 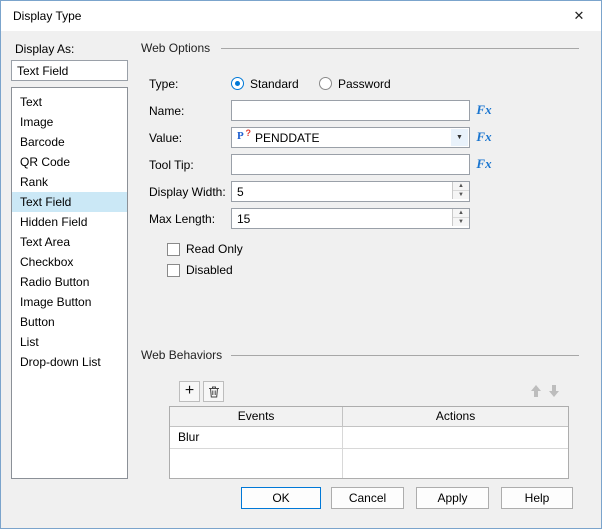 What do you see at coordinates (45, 49) in the screenshot?
I see `display-as-label: Display As:` at bounding box center [45, 49].